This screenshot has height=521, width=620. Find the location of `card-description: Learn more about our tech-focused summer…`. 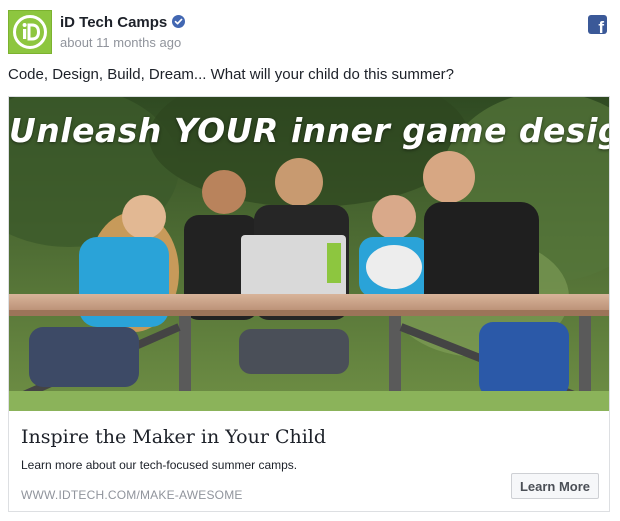

card-description: Learn more about our tech-focused summer… is located at coordinates (159, 465).